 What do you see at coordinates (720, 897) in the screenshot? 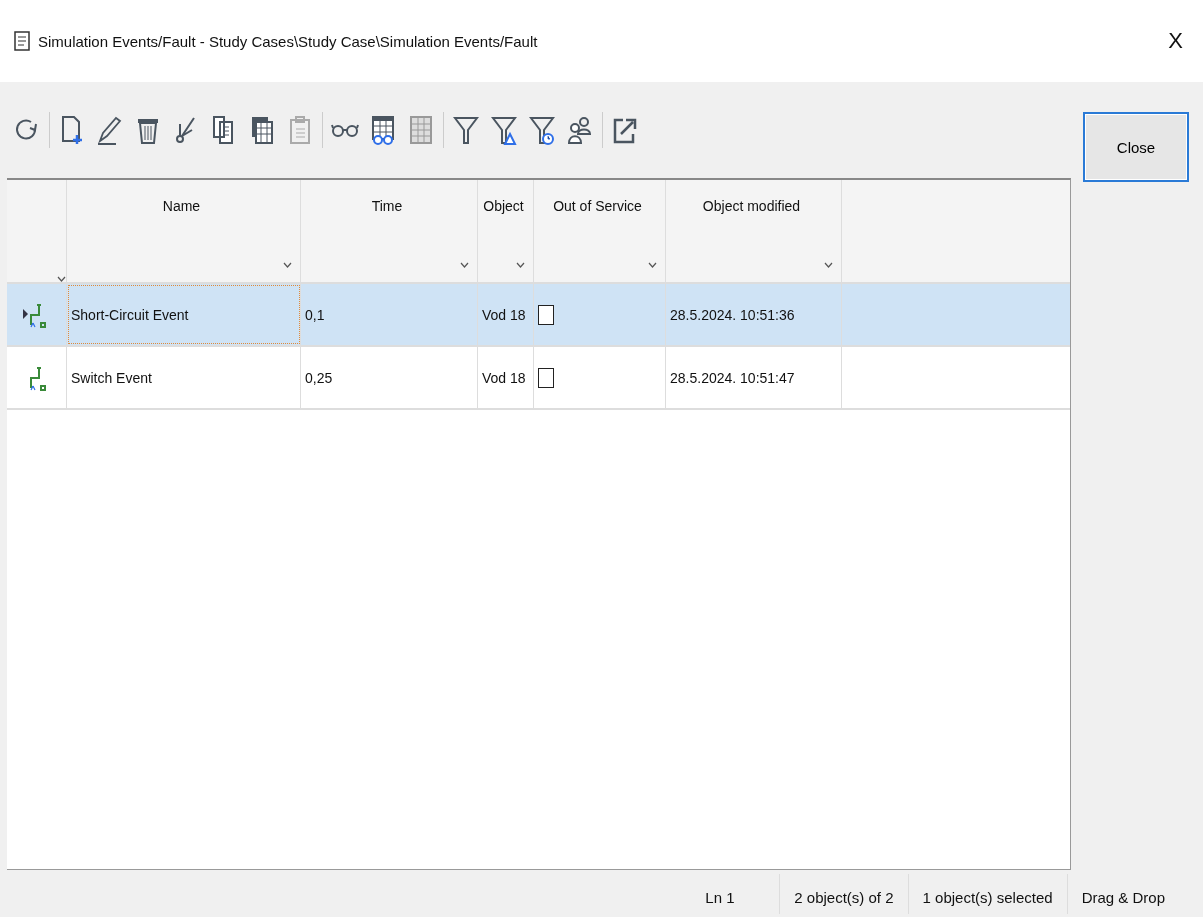
I see `status-text: Ln 1` at bounding box center [720, 897].